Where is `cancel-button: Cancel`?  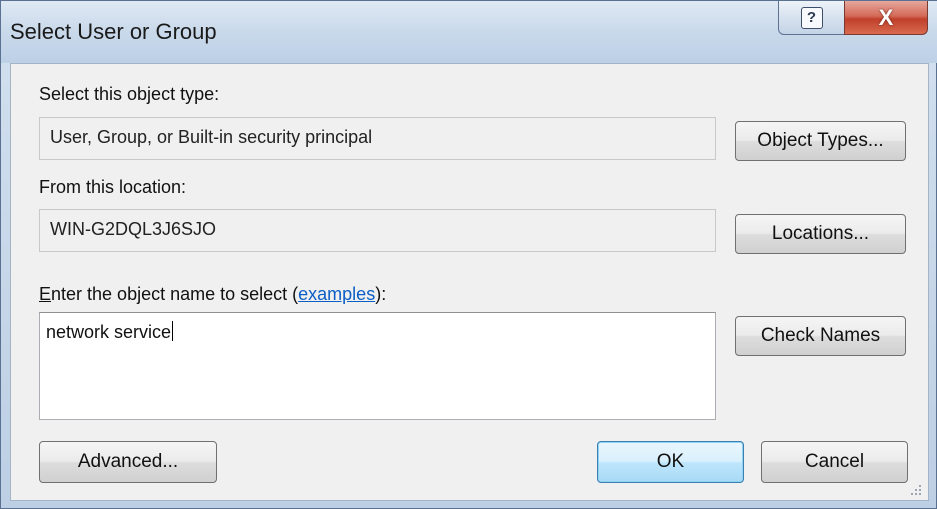
cancel-button: Cancel is located at coordinates (834, 462).